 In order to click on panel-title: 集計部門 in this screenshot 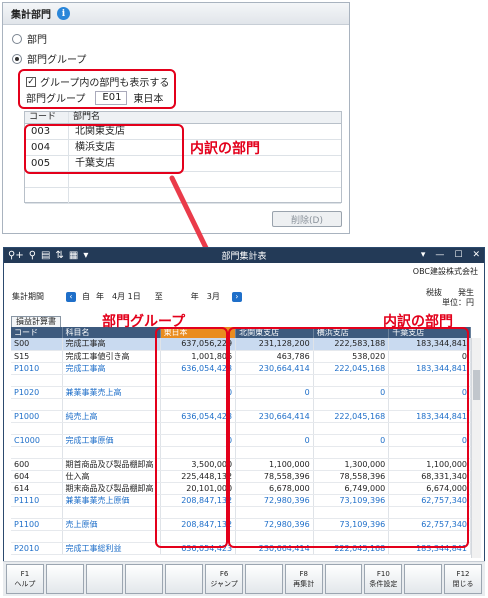, I will do `click(31, 15)`.